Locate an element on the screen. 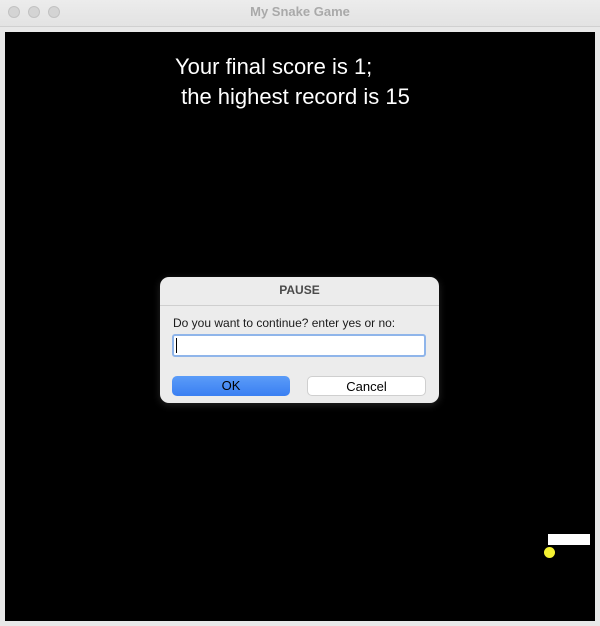  highest-record-text: the highest record is 15 is located at coordinates (292, 96).